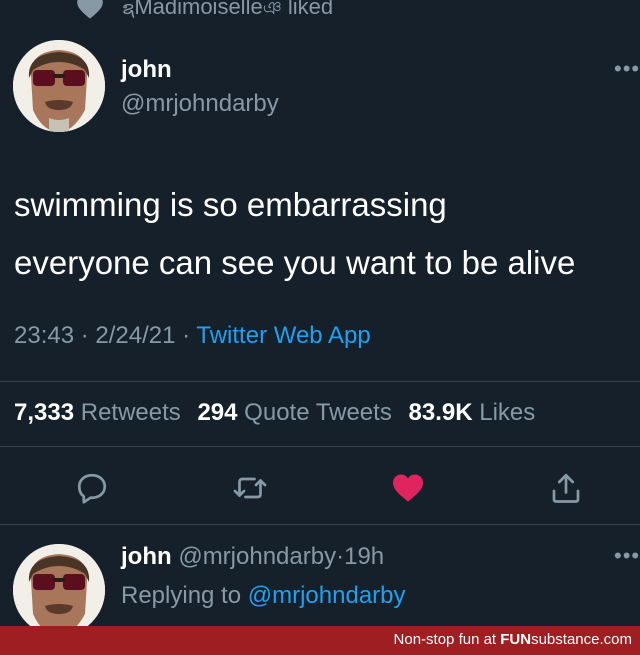 This screenshot has width=640, height=655. What do you see at coordinates (200, 104) in the screenshot?
I see `author-handle: @mrjohndarby` at bounding box center [200, 104].